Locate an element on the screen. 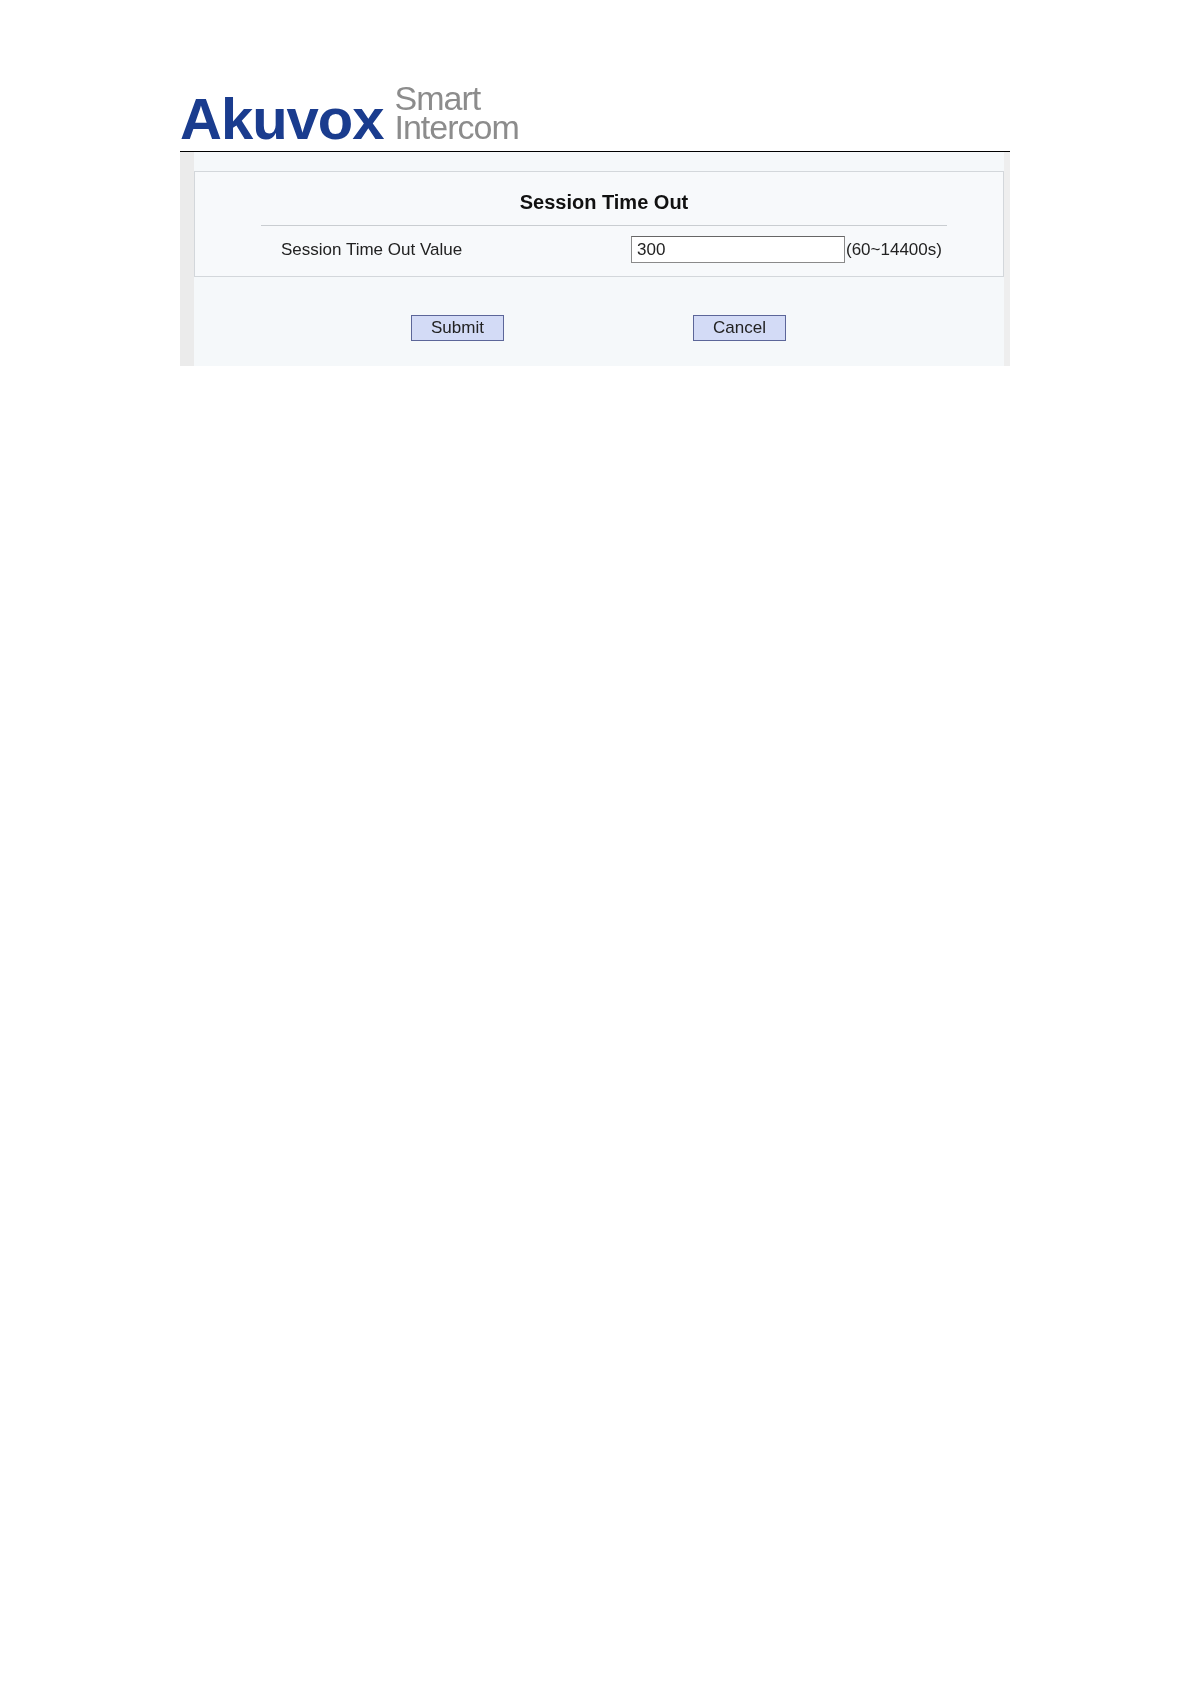 Image resolution: width=1191 pixels, height=1684 pixels. brand-logo-text: Akuvox is located at coordinates (282, 119).